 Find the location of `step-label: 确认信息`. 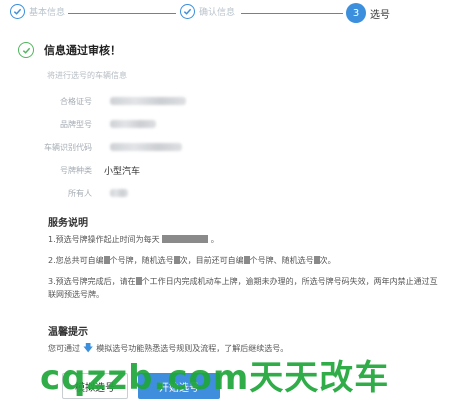

step-label: 确认信息 is located at coordinates (217, 13).